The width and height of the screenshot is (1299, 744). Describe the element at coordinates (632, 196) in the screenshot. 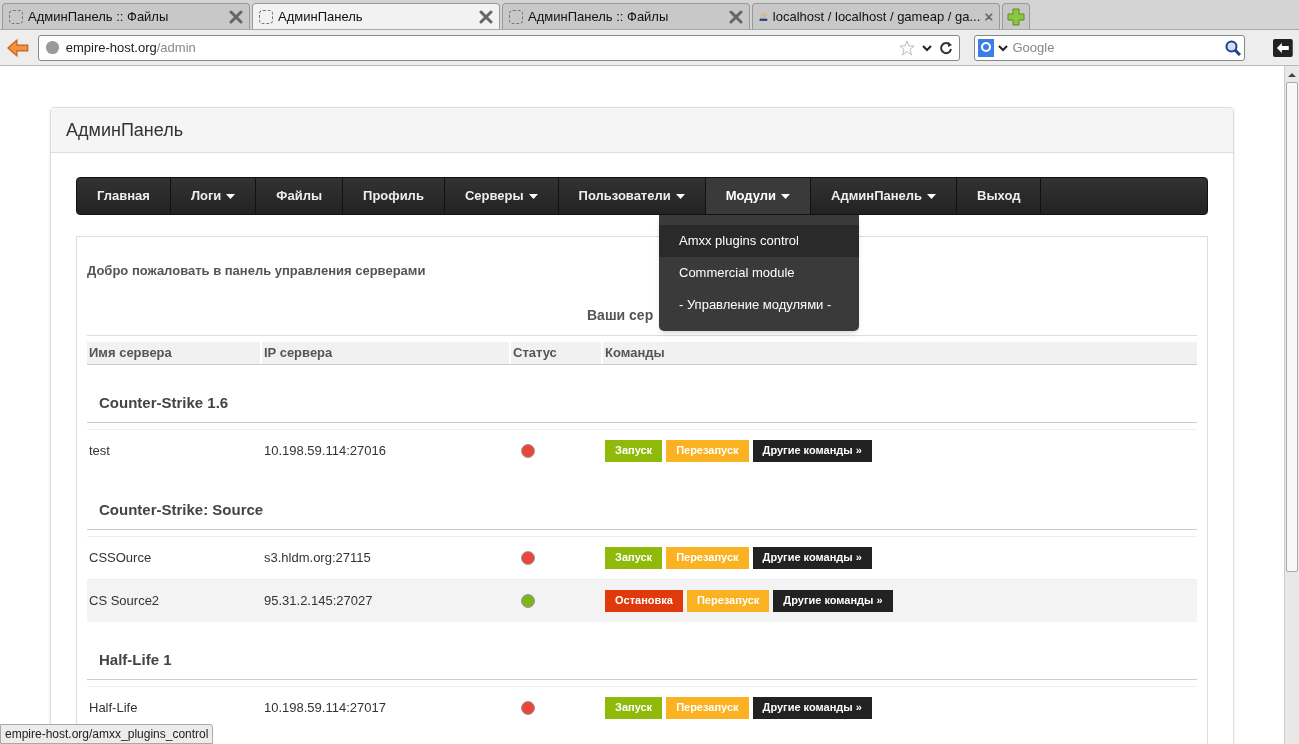

I see `nav-item: Пользователи` at that location.